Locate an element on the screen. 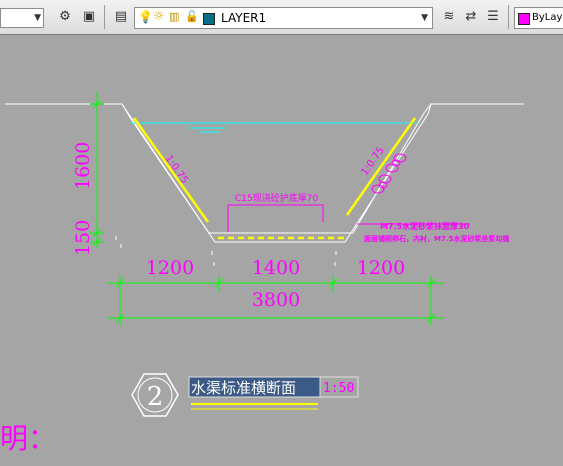 This screenshot has width=563, height=466. section-scale: 1:50 is located at coordinates (338, 388).